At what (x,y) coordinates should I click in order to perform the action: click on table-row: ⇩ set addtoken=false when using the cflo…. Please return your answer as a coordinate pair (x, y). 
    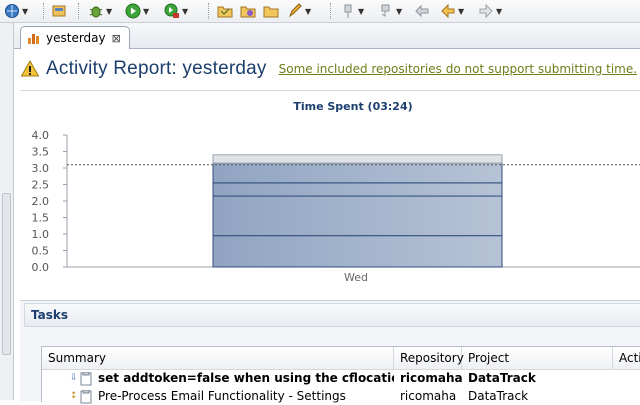
    Looking at the image, I should click on (341, 378).